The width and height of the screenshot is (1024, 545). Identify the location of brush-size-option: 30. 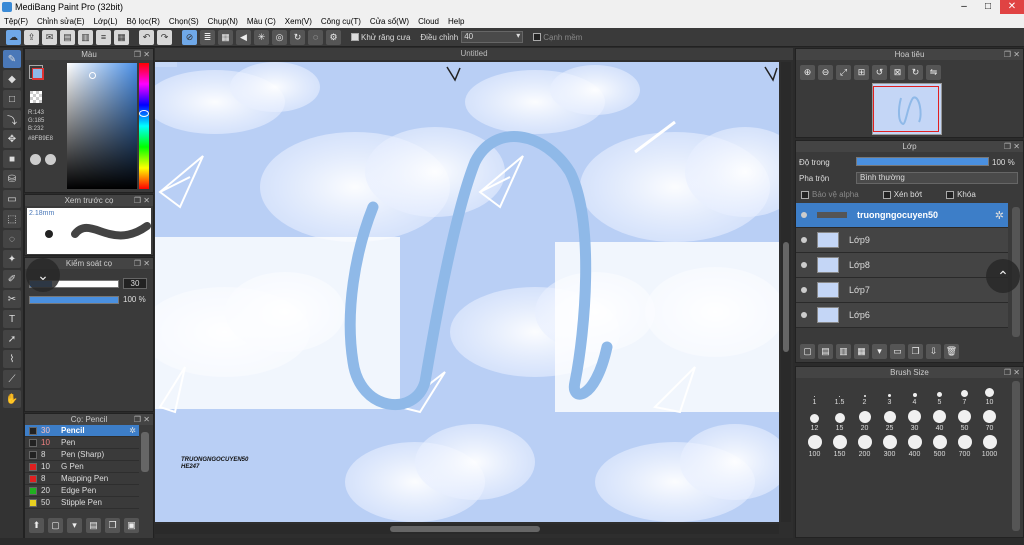
(914, 420).